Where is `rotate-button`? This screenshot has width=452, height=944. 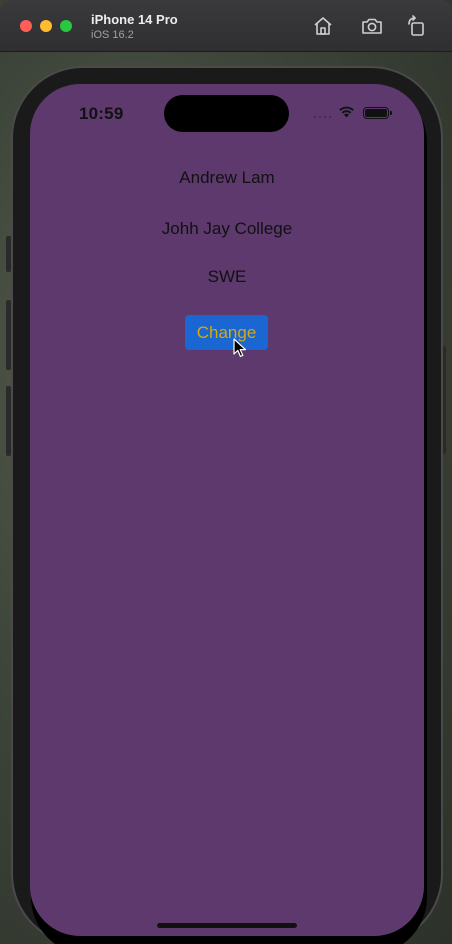
rotate-button is located at coordinates (417, 26).